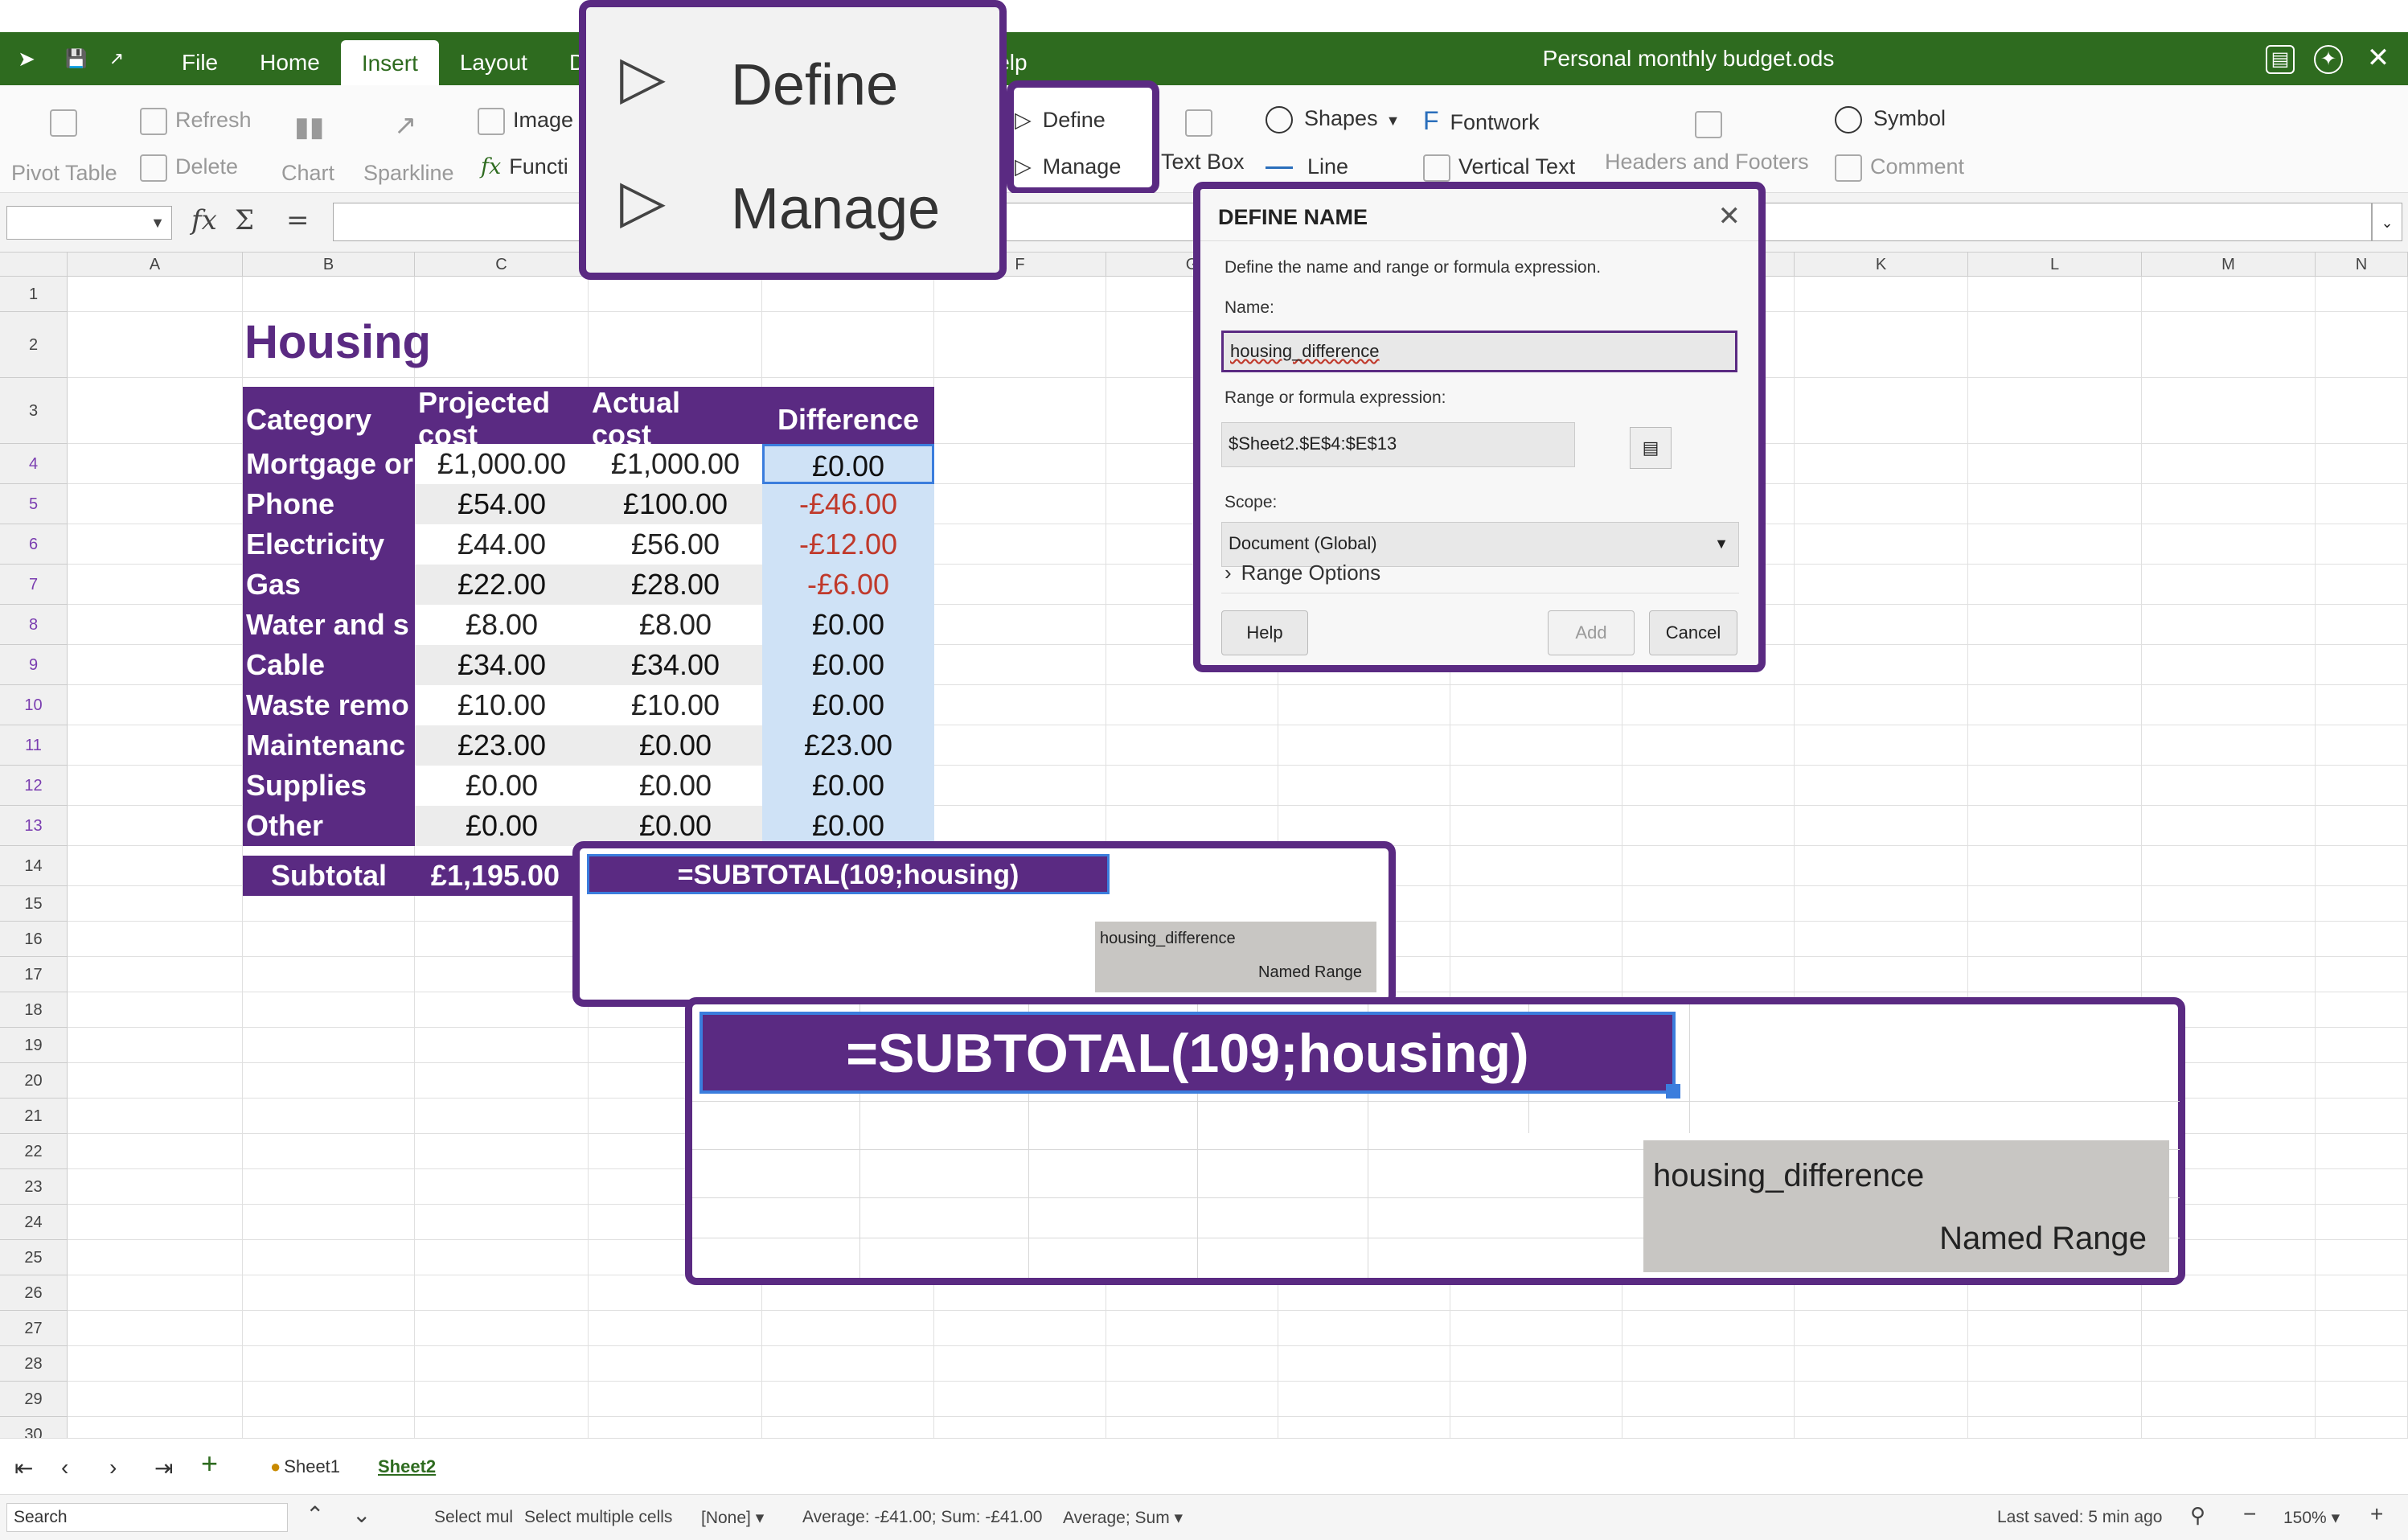 This screenshot has width=2408, height=1540. What do you see at coordinates (113, 1467) in the screenshot?
I see `next-sheet-icon: ›` at bounding box center [113, 1467].